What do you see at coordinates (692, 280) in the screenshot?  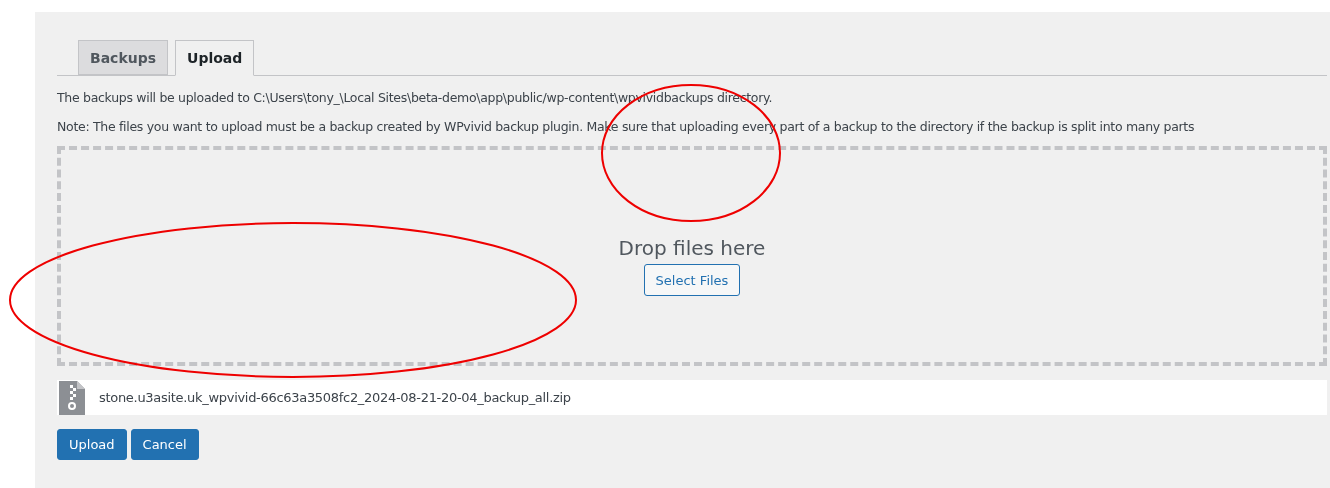 I see `select-files-button: Select Files` at bounding box center [692, 280].